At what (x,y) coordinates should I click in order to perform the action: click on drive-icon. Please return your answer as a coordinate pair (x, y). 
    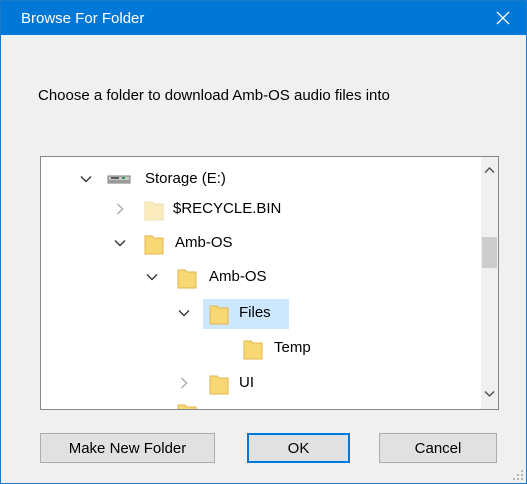
    Looking at the image, I should click on (119, 179).